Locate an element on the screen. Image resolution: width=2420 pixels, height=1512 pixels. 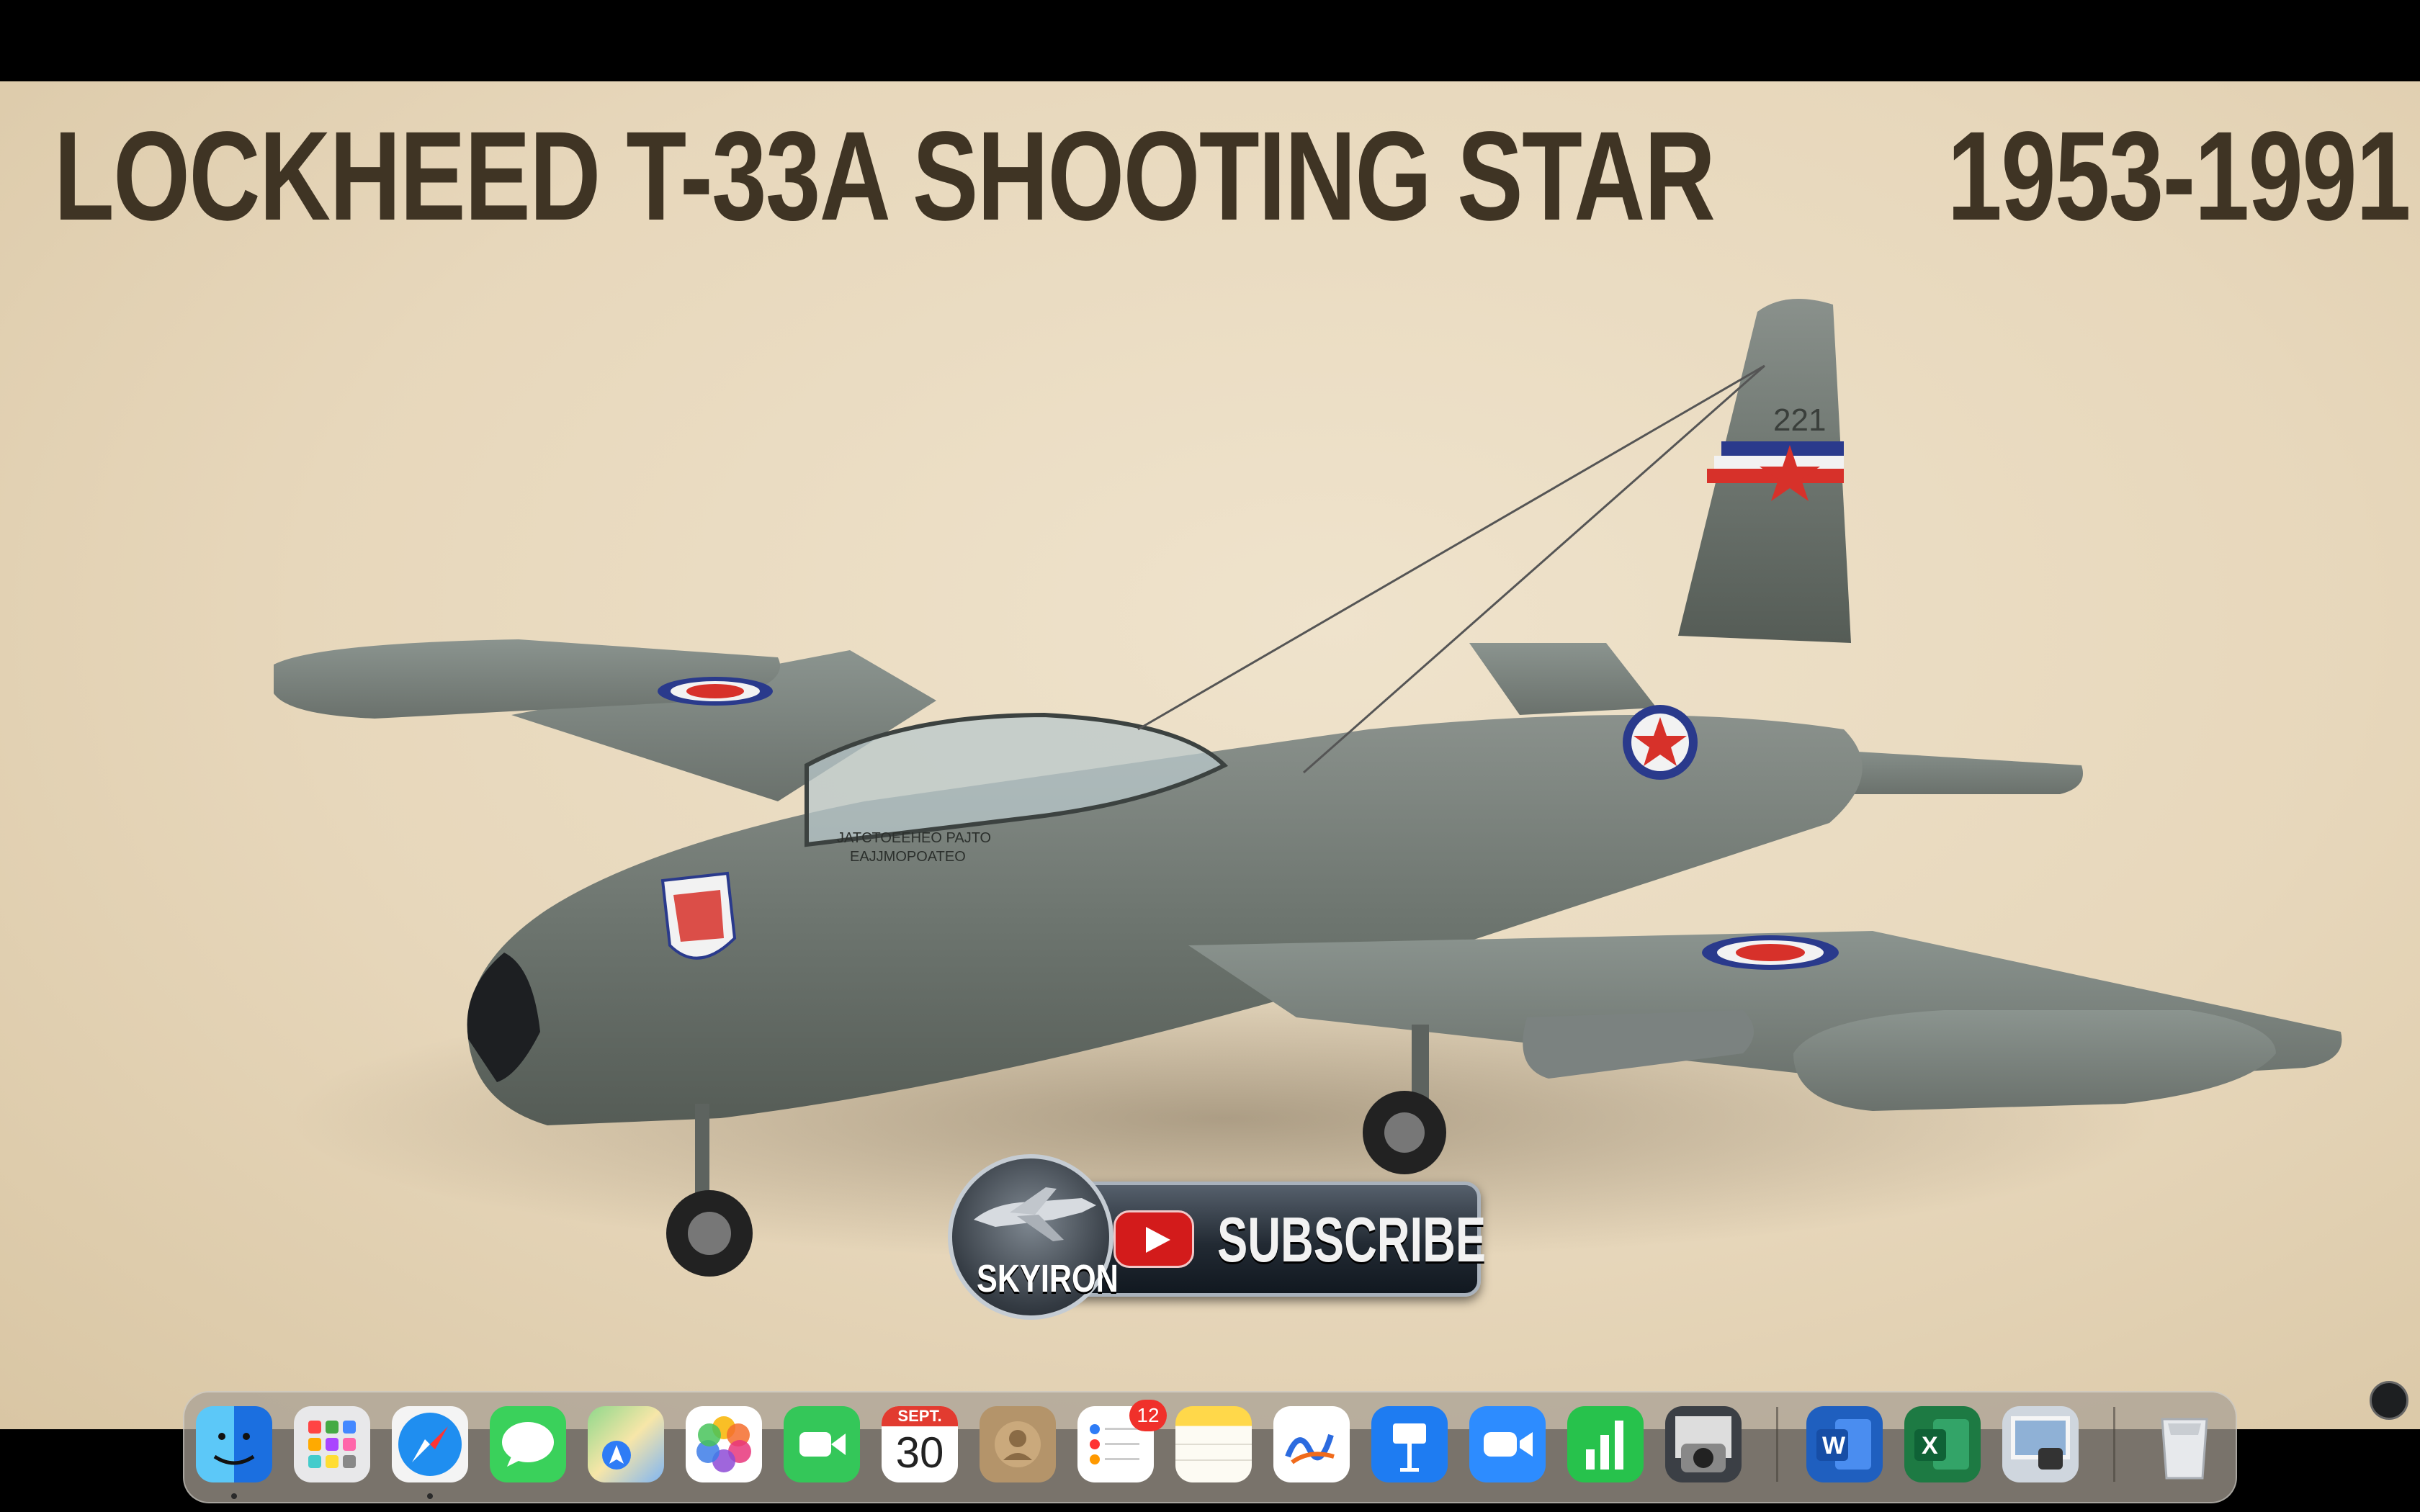
zoom-icon is located at coordinates (1508, 1444).